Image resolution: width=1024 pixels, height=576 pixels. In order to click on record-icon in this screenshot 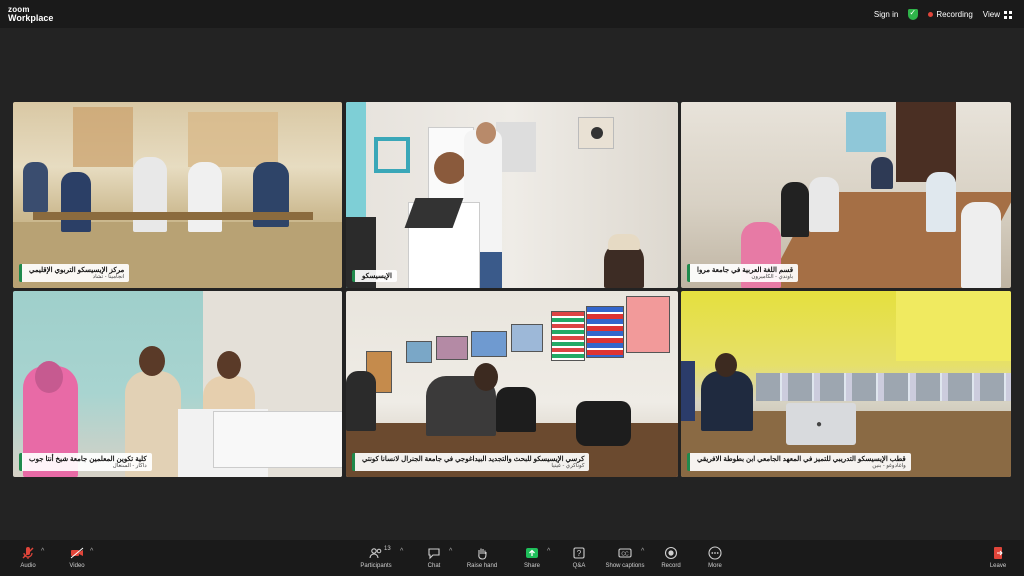, I will do `click(671, 553)`.